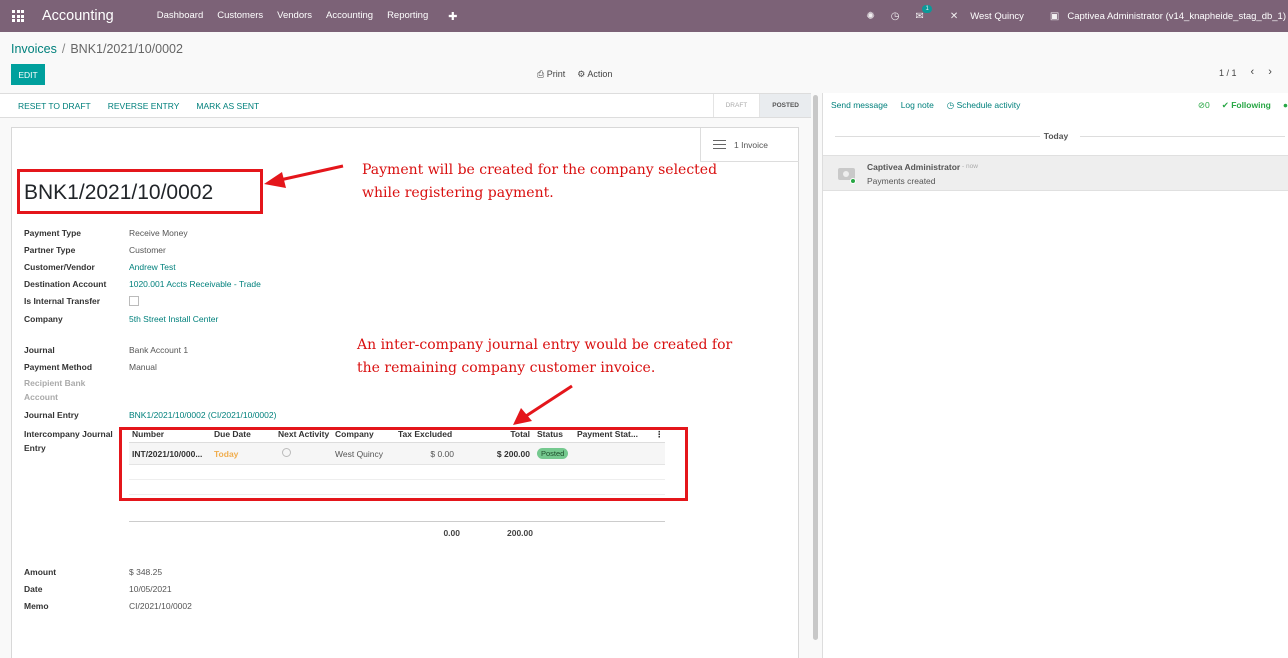 The height and width of the screenshot is (658, 1288). I want to click on status-step-posted: POSTED, so click(785, 105).